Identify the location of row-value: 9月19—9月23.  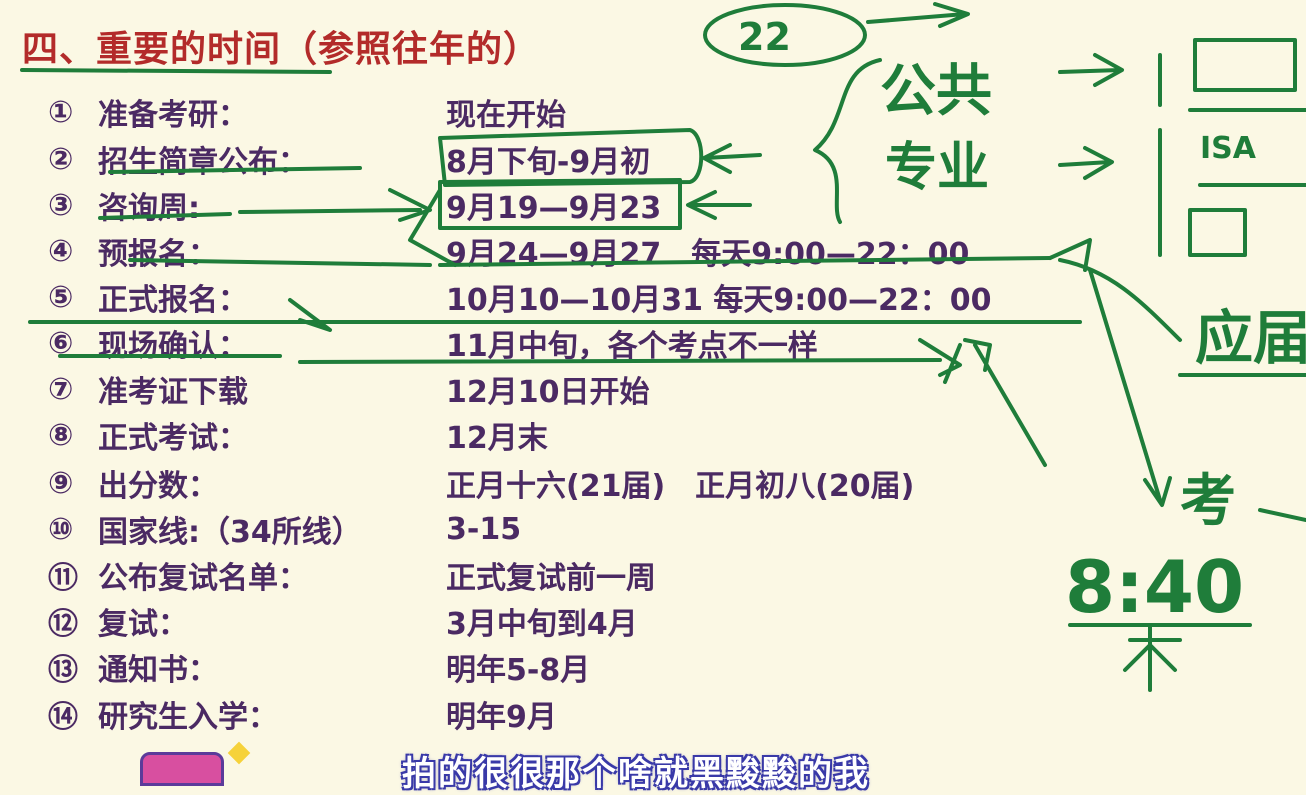
(554, 208).